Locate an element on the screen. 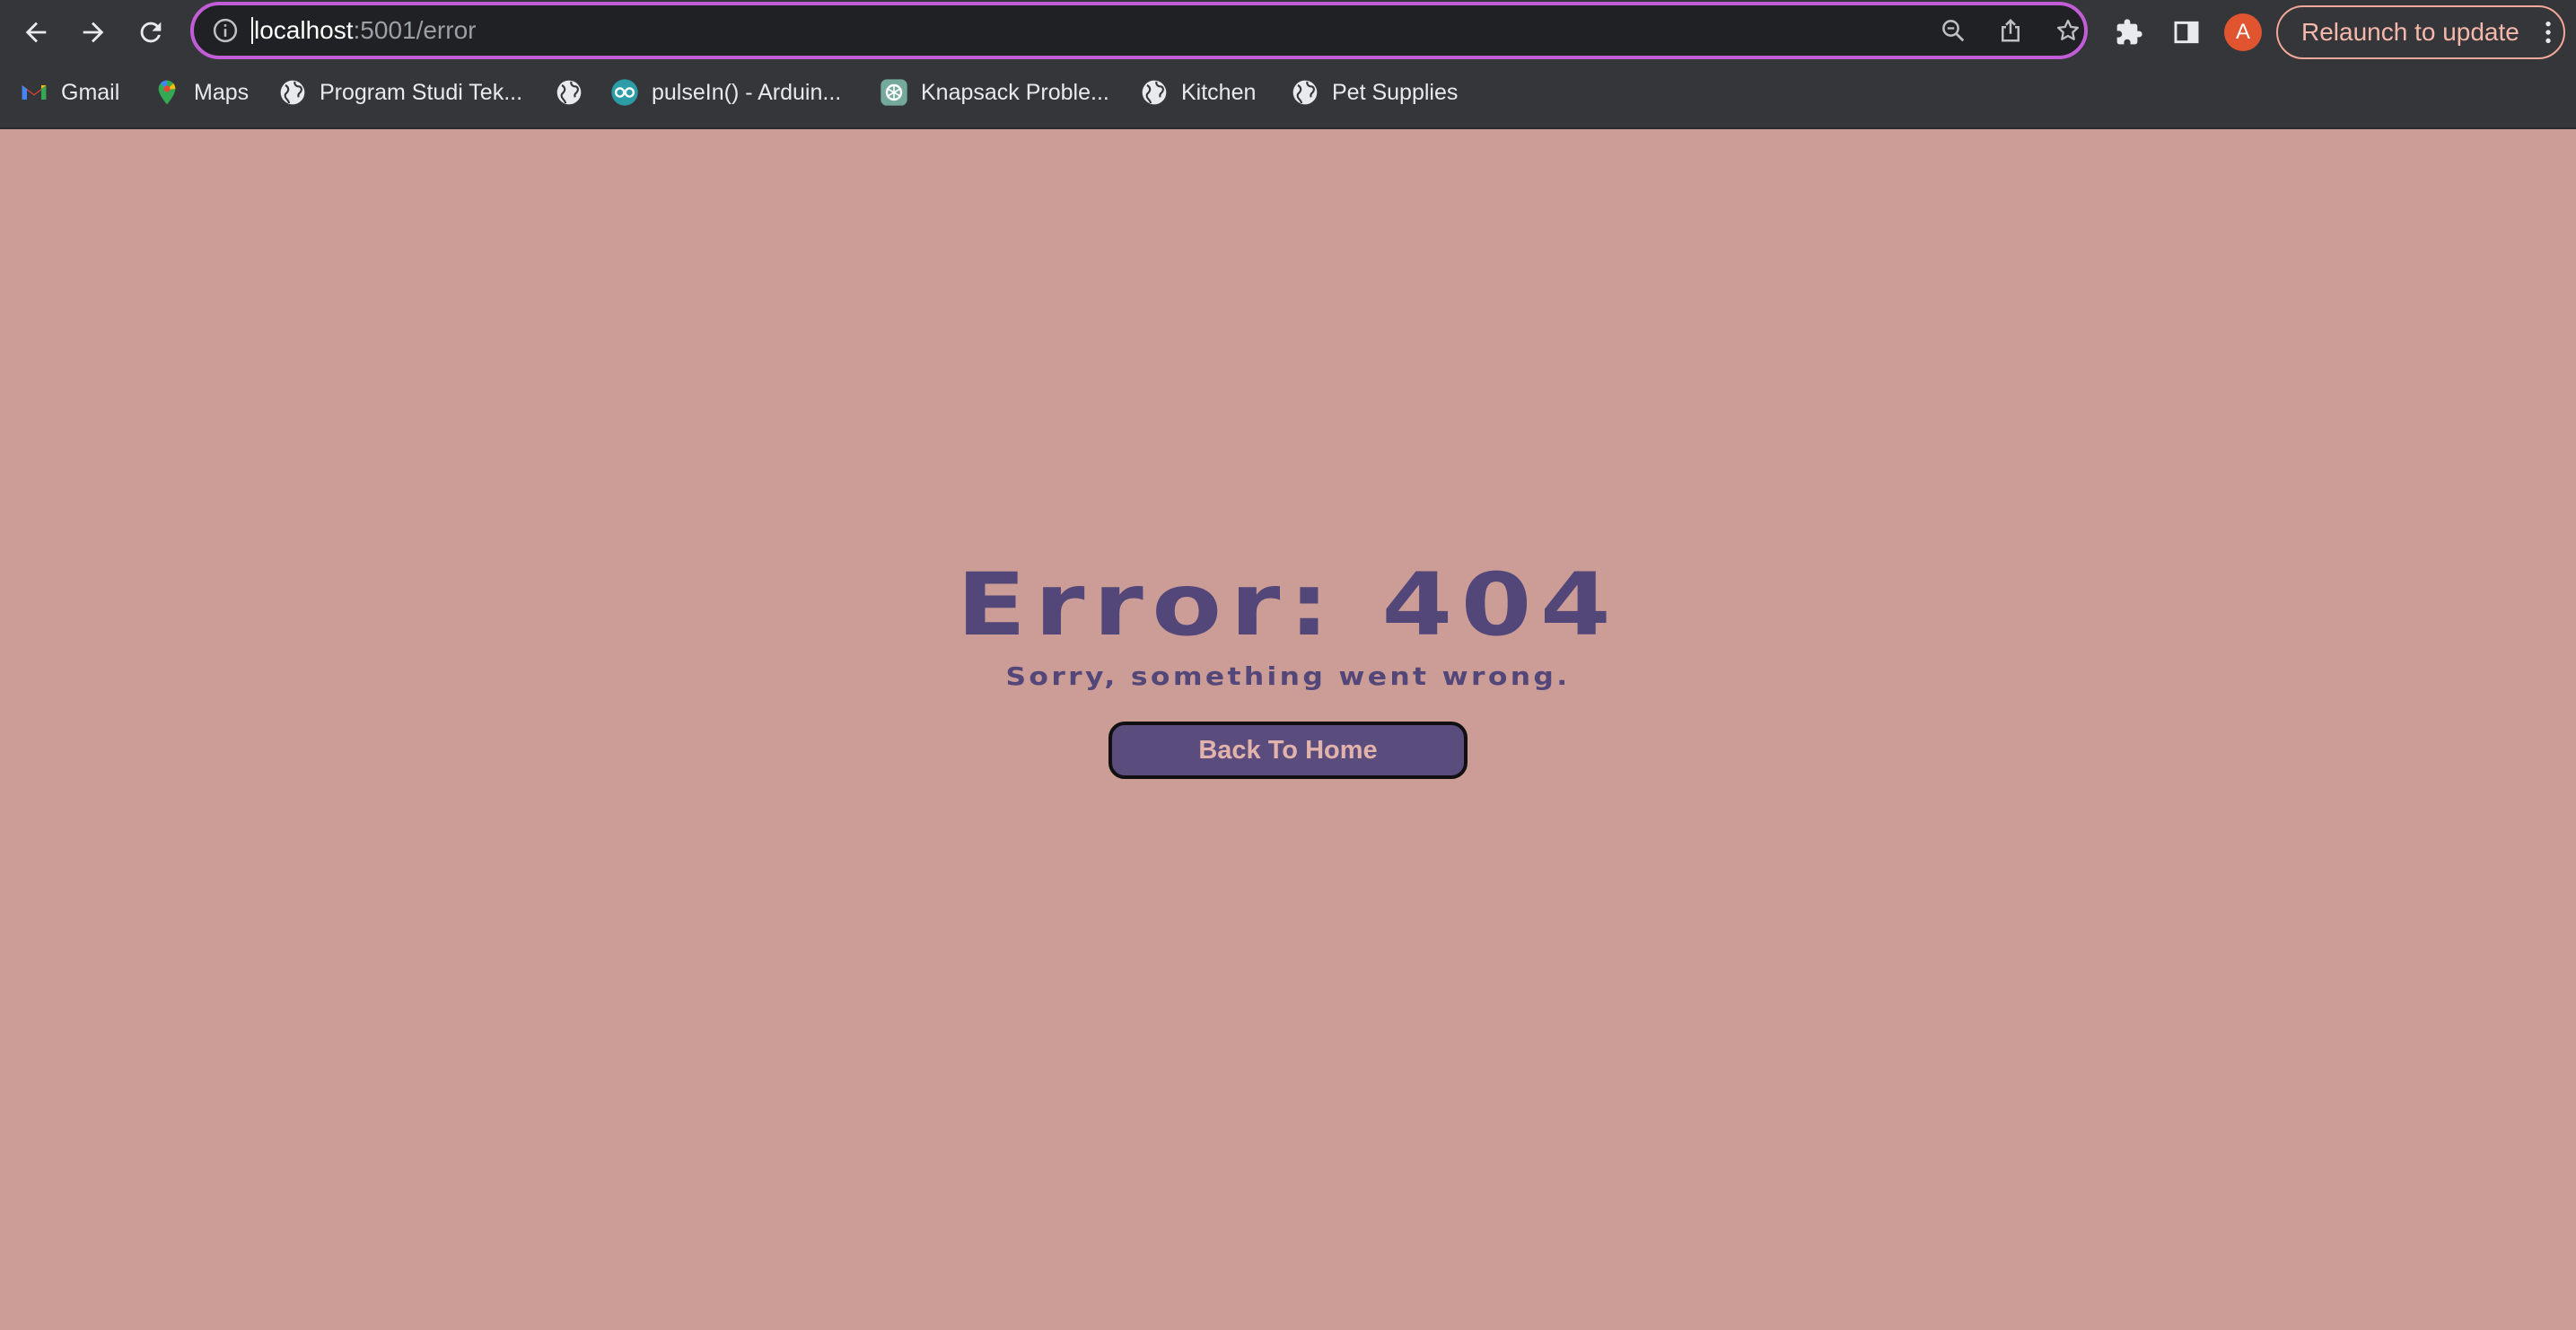 The width and height of the screenshot is (2576, 1330). share-button is located at coordinates (2010, 31).